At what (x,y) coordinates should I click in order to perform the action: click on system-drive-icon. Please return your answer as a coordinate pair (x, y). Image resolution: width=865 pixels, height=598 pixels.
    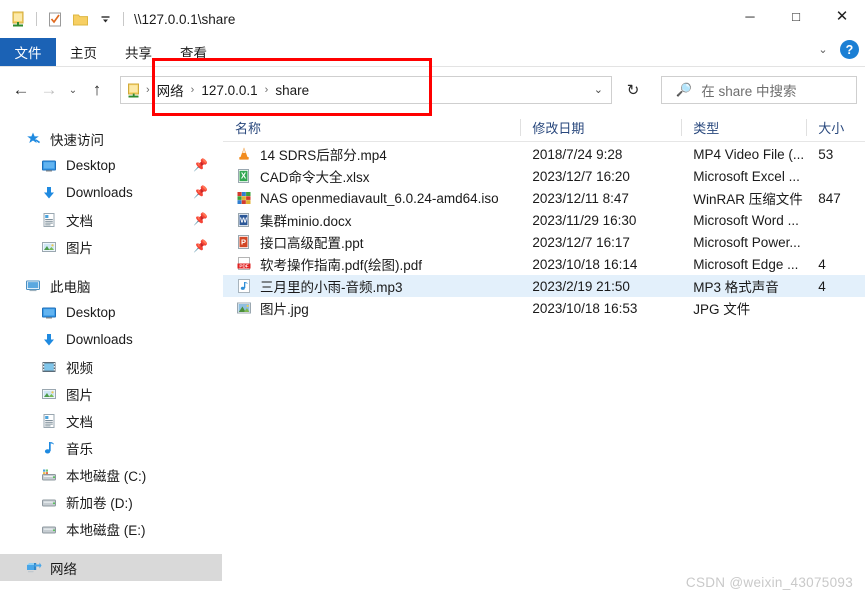
    Looking at the image, I should click on (49, 475).